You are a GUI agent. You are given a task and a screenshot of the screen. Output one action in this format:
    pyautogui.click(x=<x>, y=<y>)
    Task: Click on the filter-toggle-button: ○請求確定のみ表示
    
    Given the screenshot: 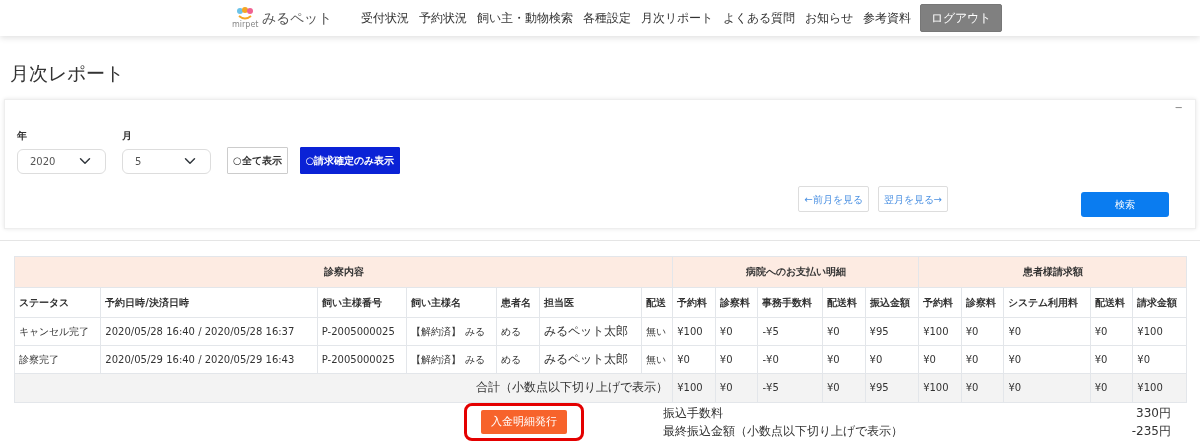 What is the action you would take?
    pyautogui.click(x=350, y=160)
    